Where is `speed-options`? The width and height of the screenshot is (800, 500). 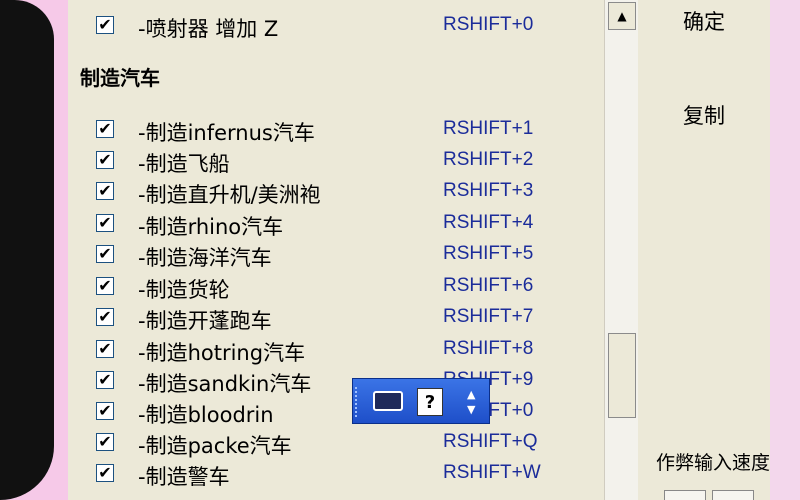 speed-options is located at coordinates (709, 495).